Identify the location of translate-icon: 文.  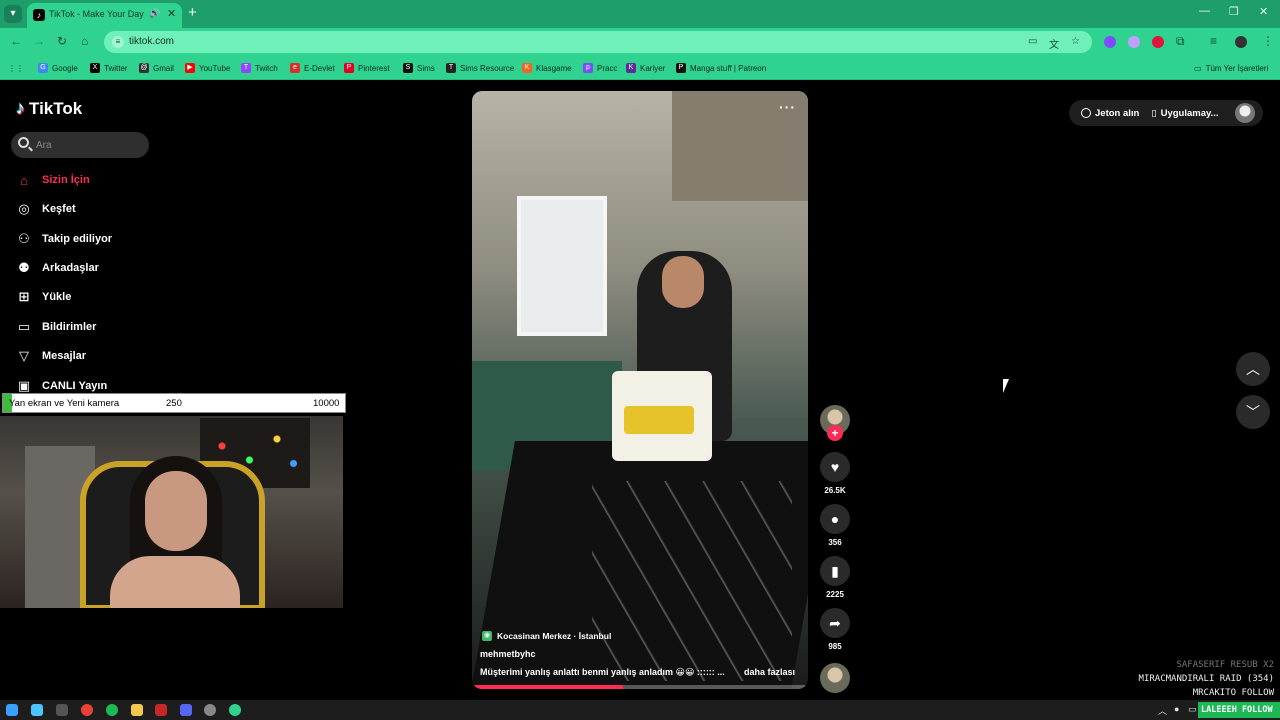
(1054, 43).